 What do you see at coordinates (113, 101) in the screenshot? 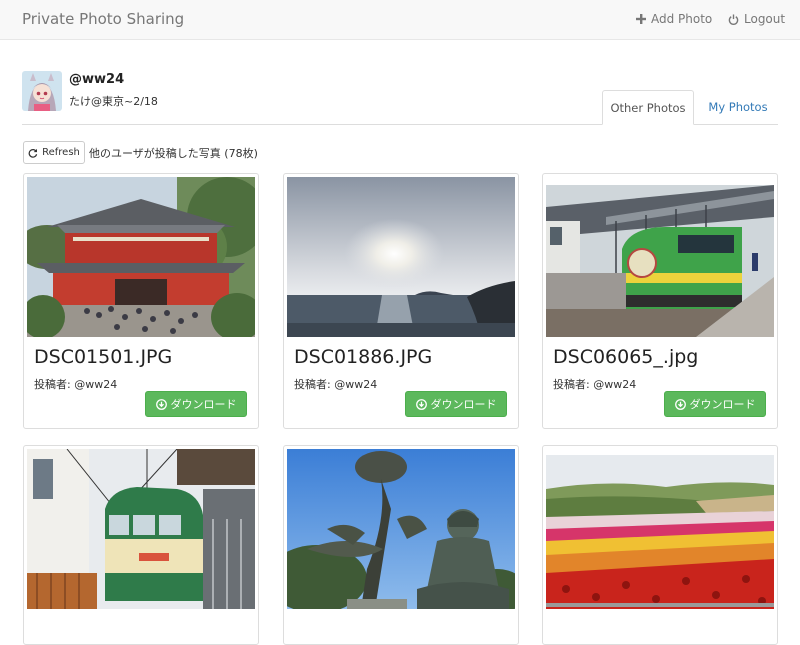
I see `user-bio: たけ@東京~2/18` at bounding box center [113, 101].